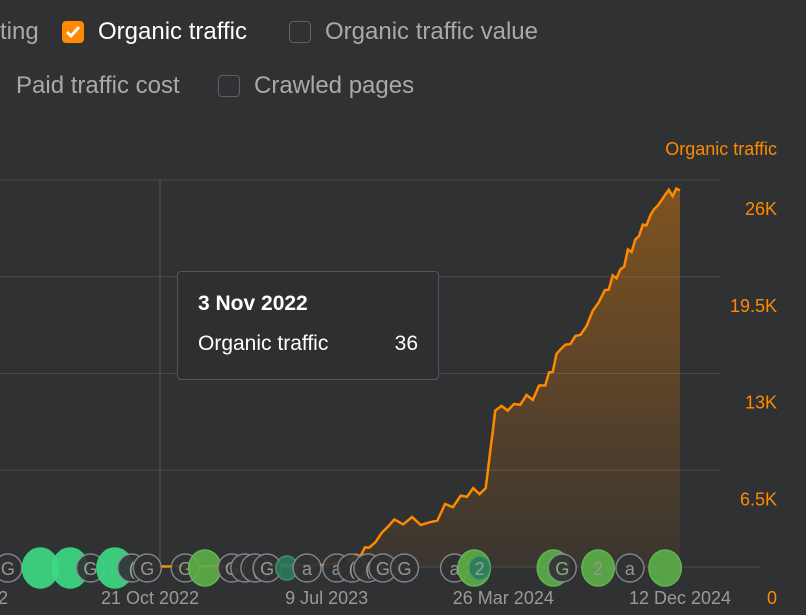 This screenshot has width=806, height=615. What do you see at coordinates (680, 598) in the screenshot?
I see `x-tick-label: 12 Dec 2024` at bounding box center [680, 598].